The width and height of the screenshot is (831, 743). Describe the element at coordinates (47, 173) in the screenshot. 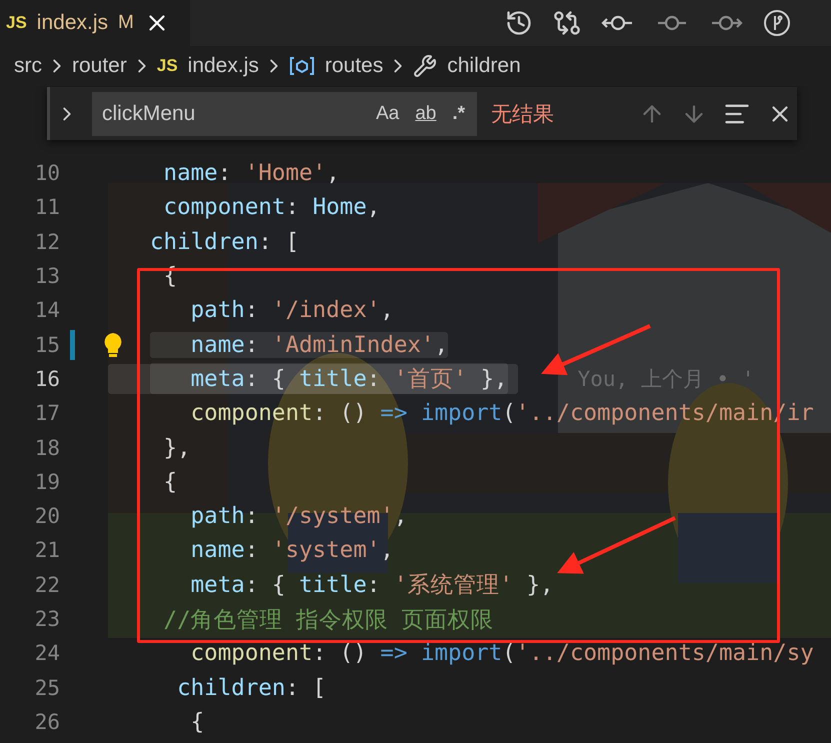

I see `line-number: 10` at that location.